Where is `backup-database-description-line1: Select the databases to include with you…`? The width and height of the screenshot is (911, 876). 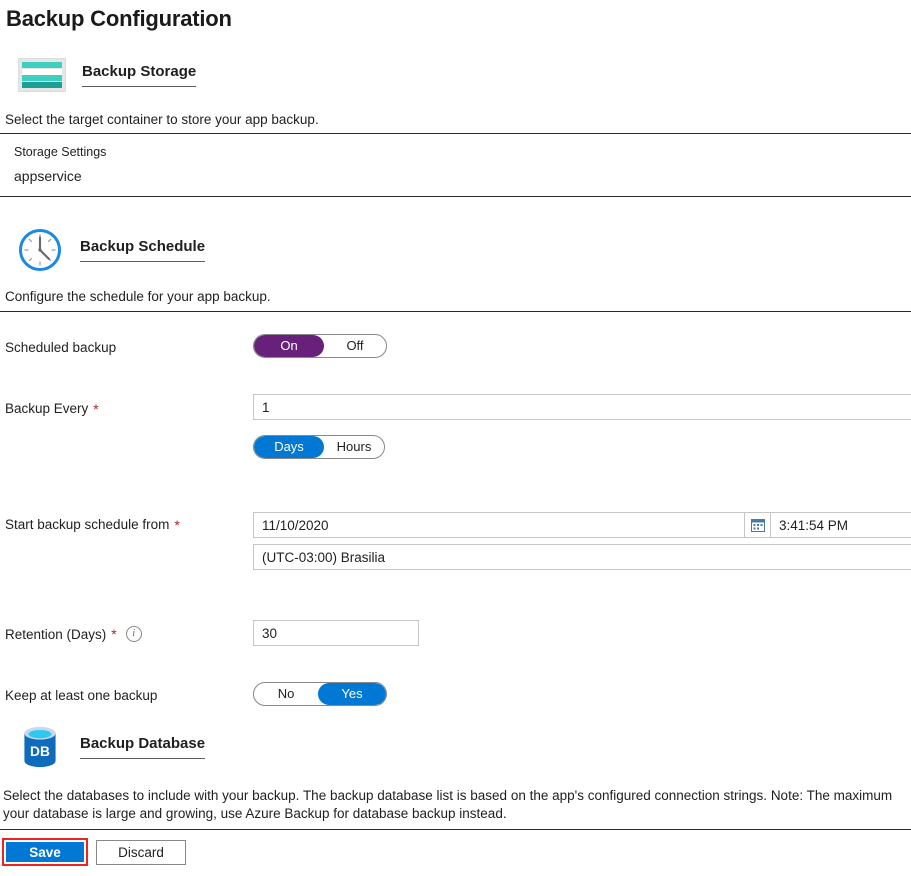 backup-database-description-line1: Select the databases to include with you… is located at coordinates (448, 795).